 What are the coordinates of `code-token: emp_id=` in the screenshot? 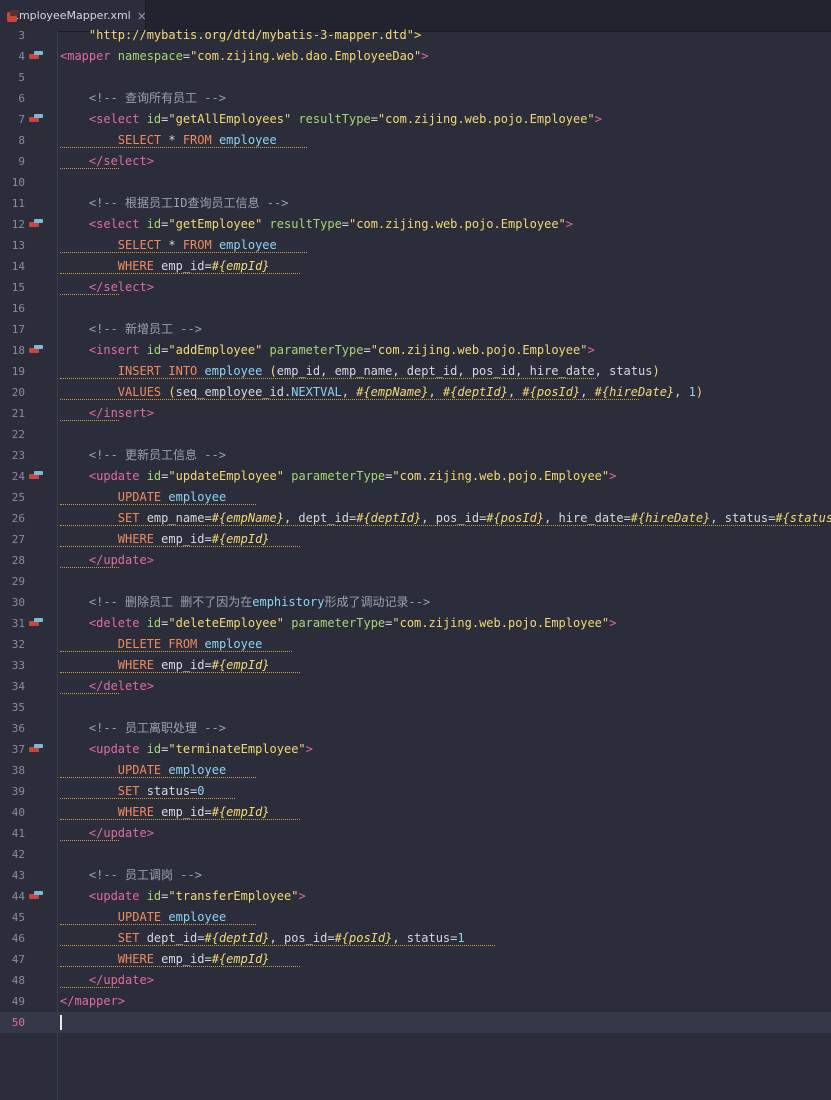 It's located at (186, 539).